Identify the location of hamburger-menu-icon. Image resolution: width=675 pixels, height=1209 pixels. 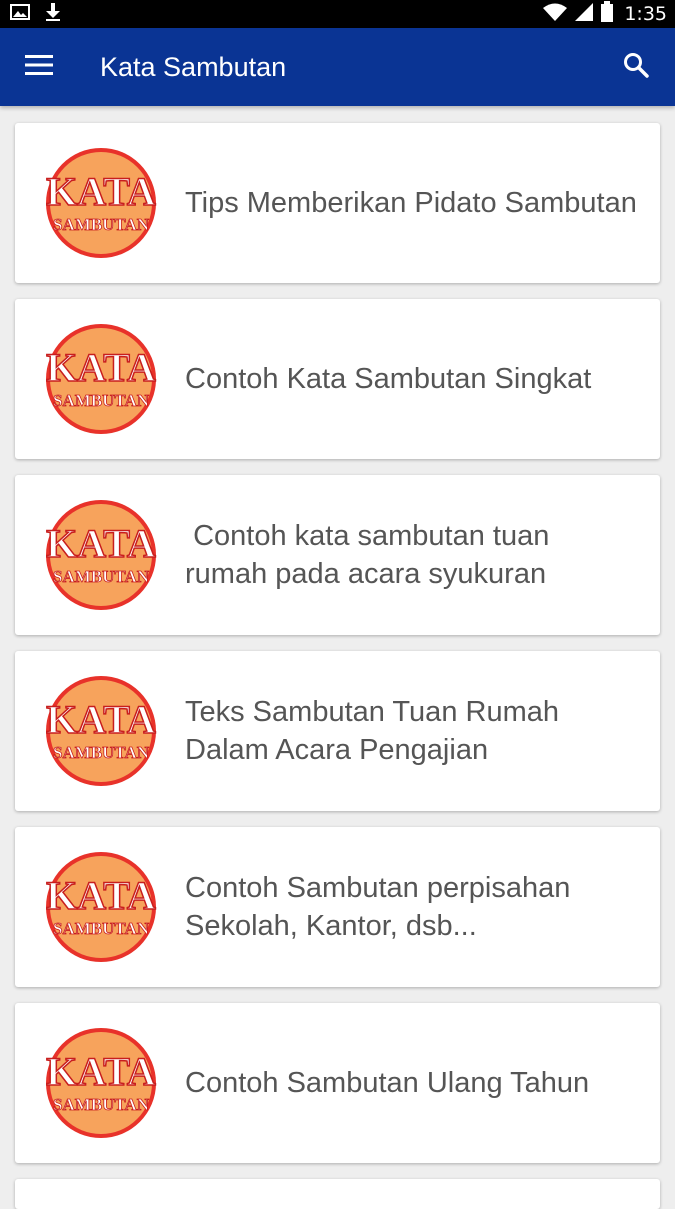
(39, 67).